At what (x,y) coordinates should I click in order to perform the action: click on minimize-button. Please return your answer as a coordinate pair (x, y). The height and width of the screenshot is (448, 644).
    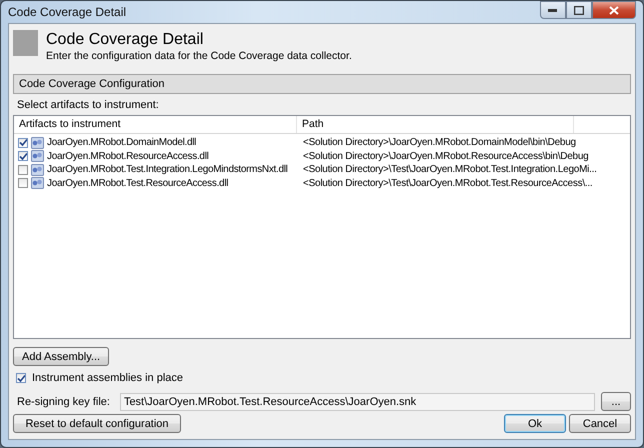
    Looking at the image, I should click on (553, 10).